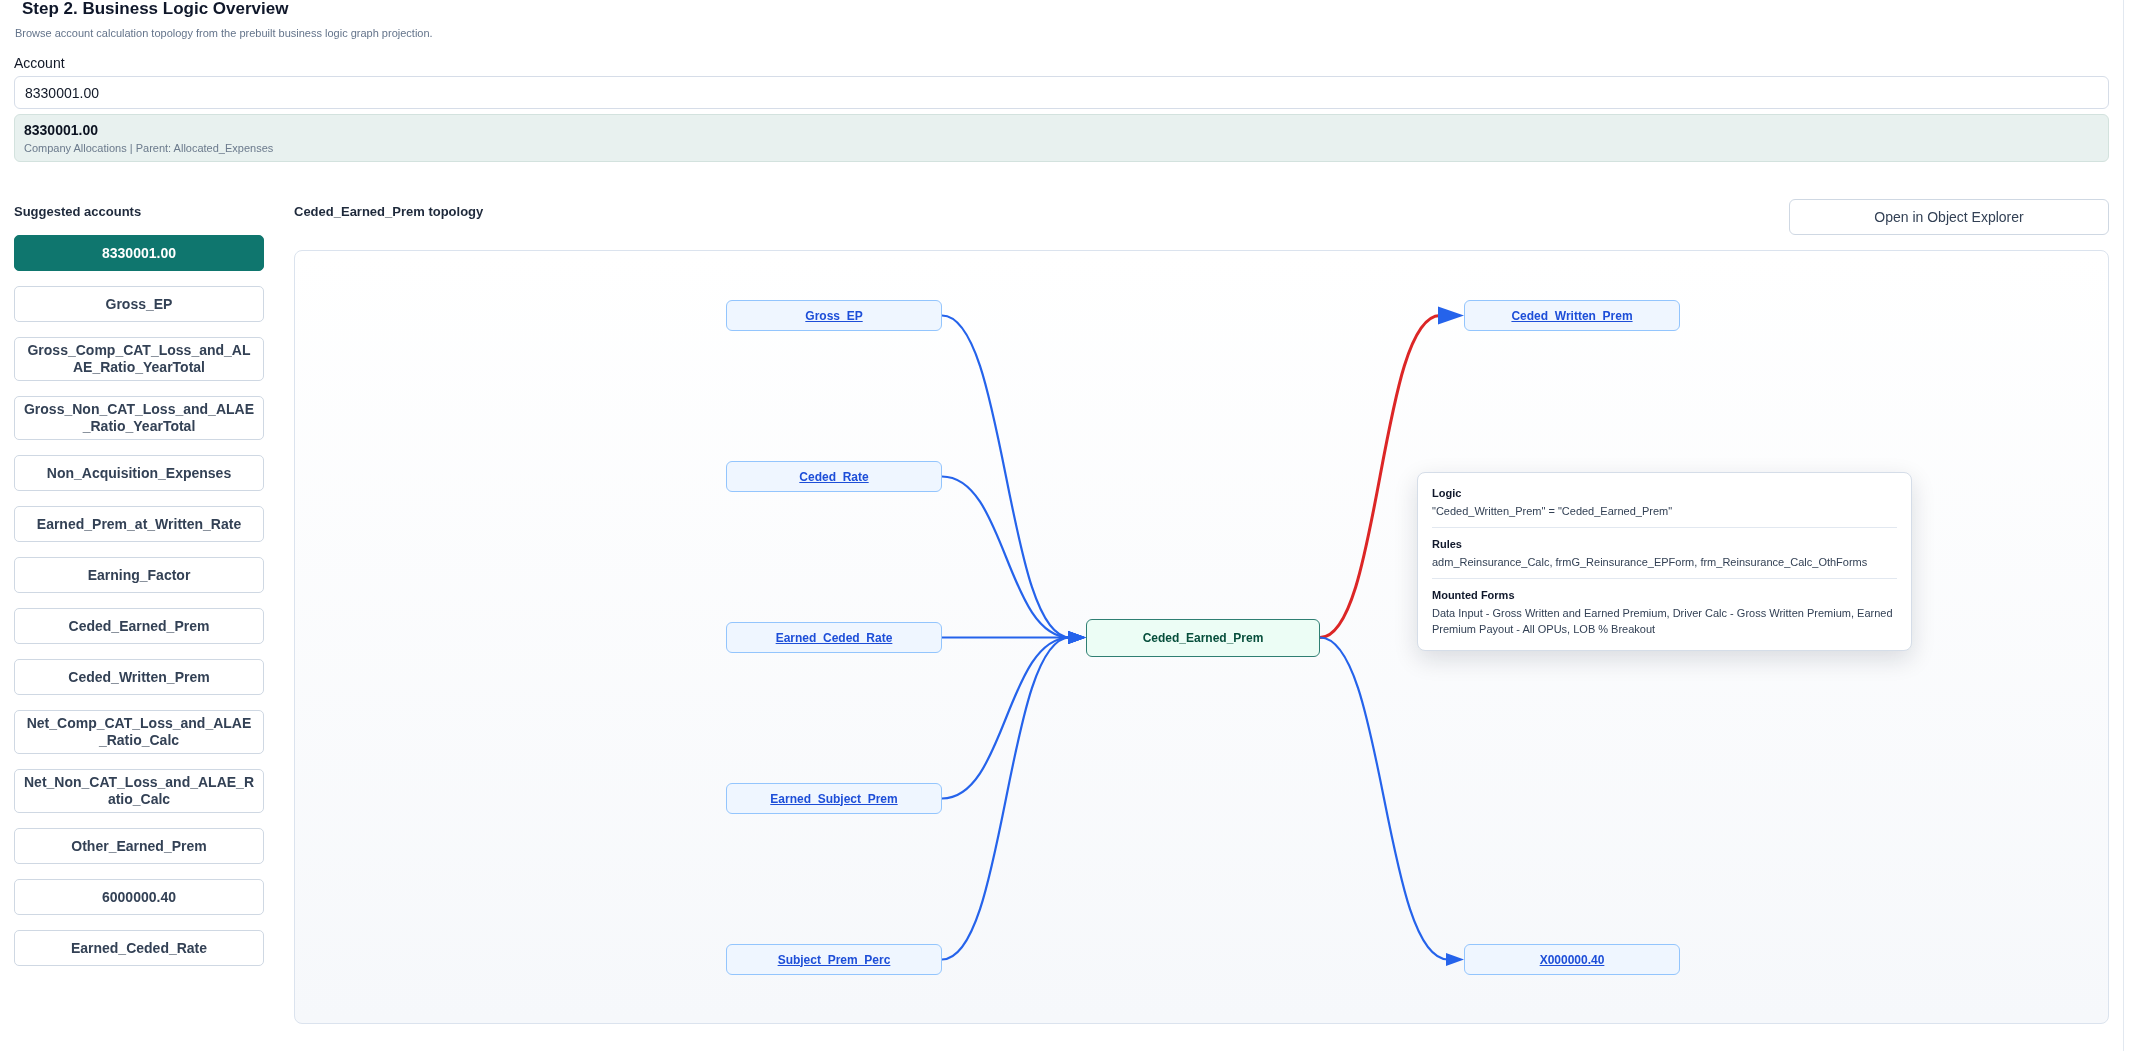 The image size is (2137, 1051). I want to click on account-node-link: Subject_Prem_Perc, so click(834, 959).